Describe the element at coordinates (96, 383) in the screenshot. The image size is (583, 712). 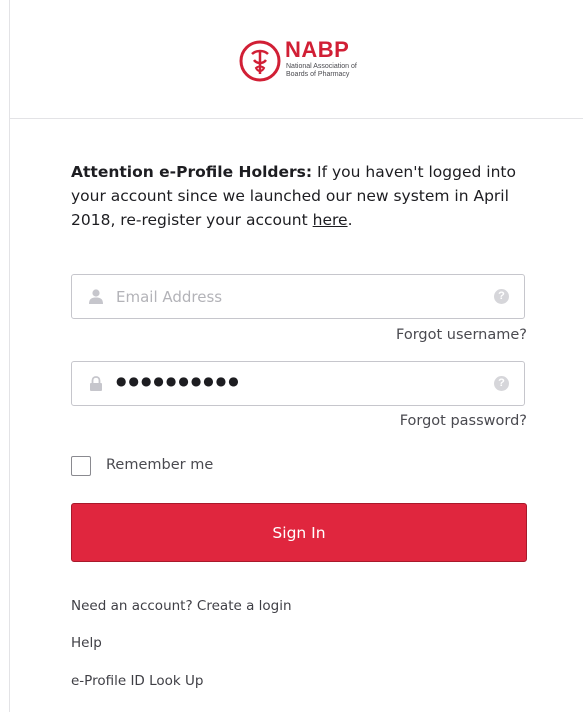
I see `lock-icon` at that location.